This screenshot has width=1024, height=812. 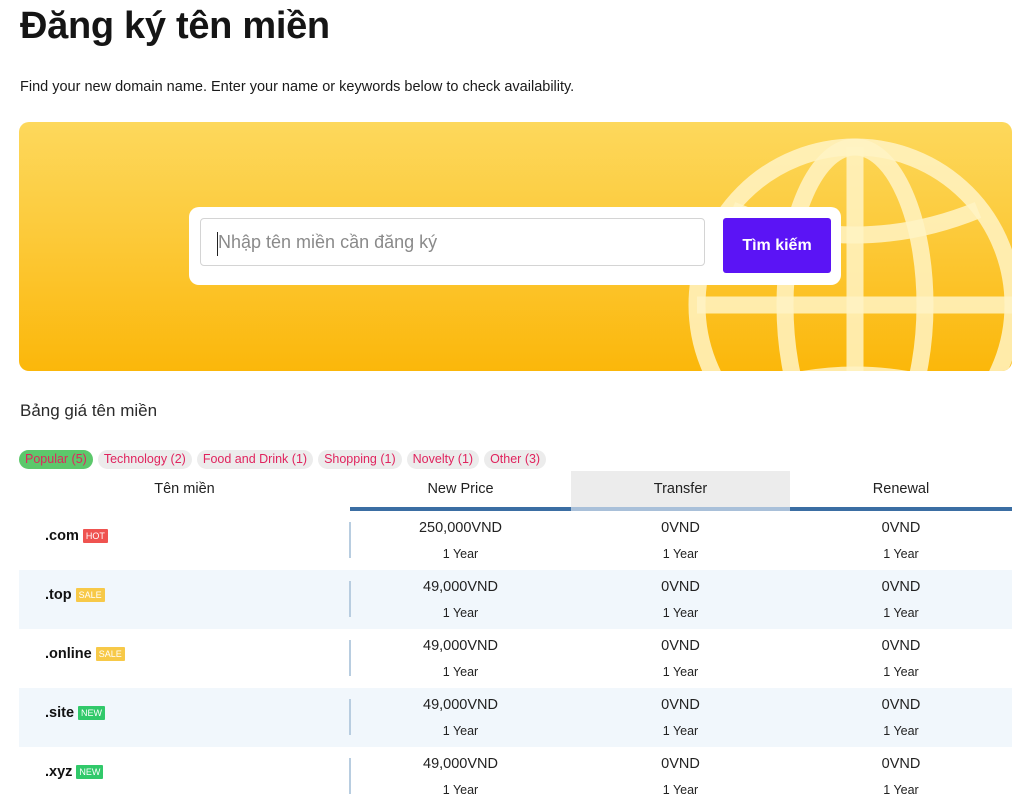 I want to click on column-header-domain: Tên miền, so click(x=184, y=489).